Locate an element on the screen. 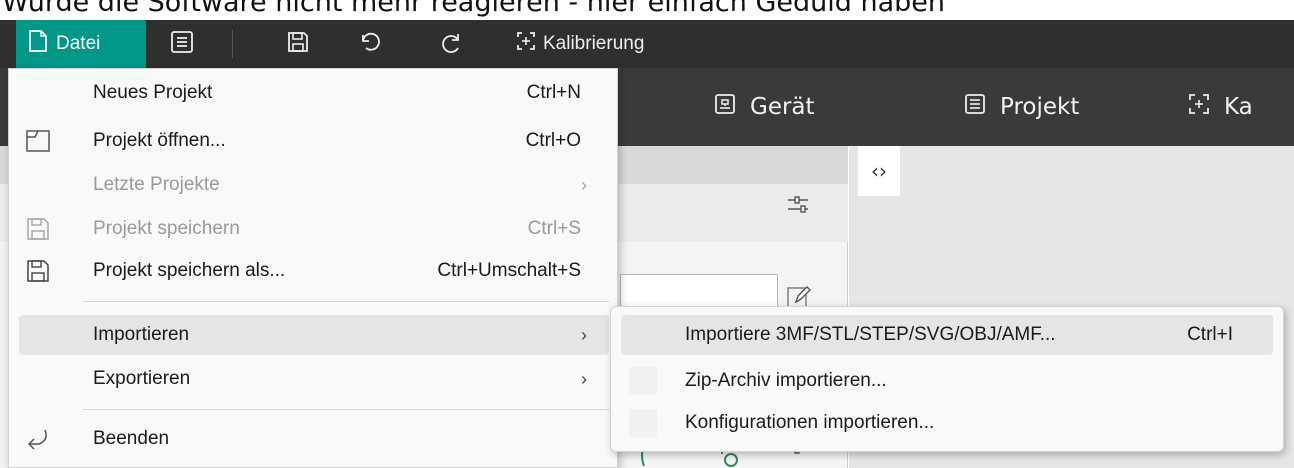 The width and height of the screenshot is (1294, 468). tab-project-label: Projekt is located at coordinates (1040, 107).